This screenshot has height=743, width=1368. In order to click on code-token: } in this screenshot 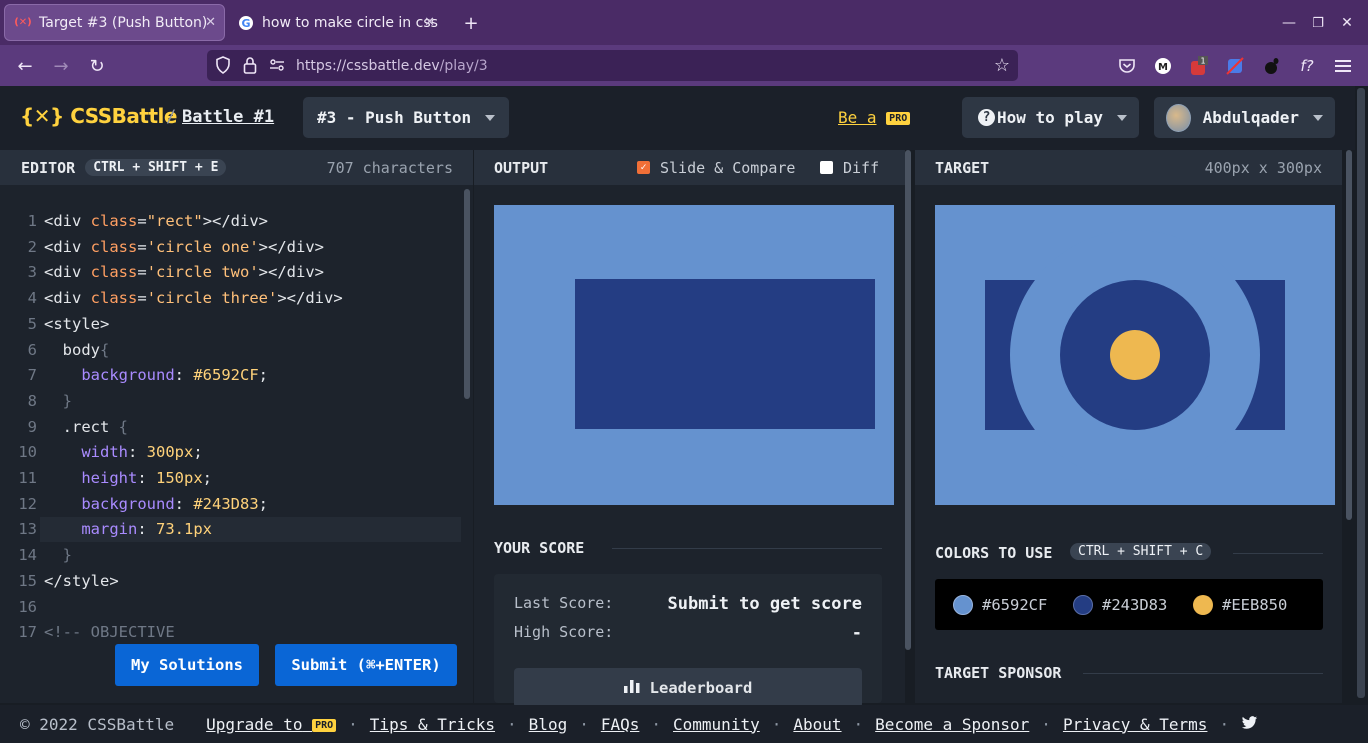, I will do `click(58, 400)`.